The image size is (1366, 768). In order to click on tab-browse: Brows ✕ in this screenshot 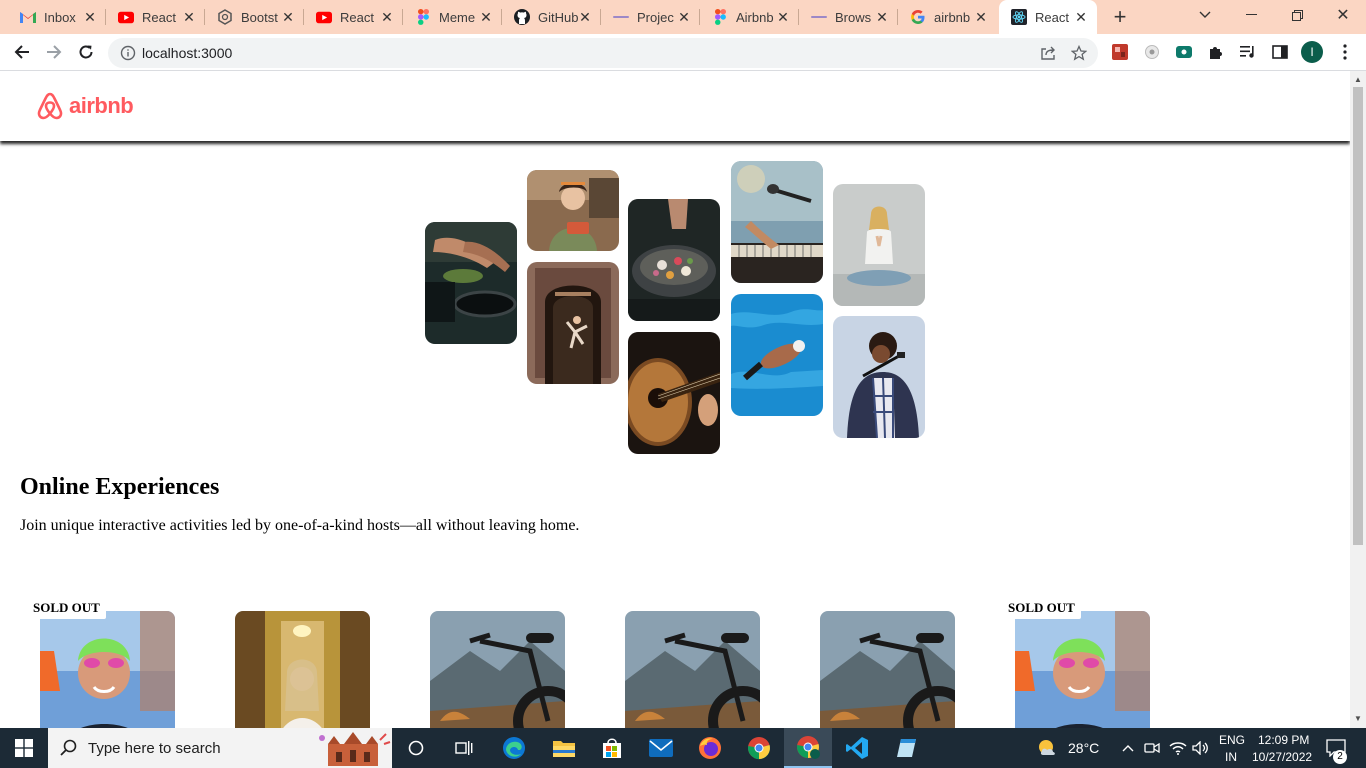, I will do `click(848, 17)`.